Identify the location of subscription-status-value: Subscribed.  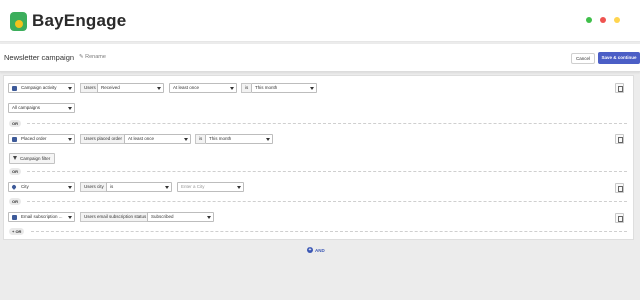
(162, 216).